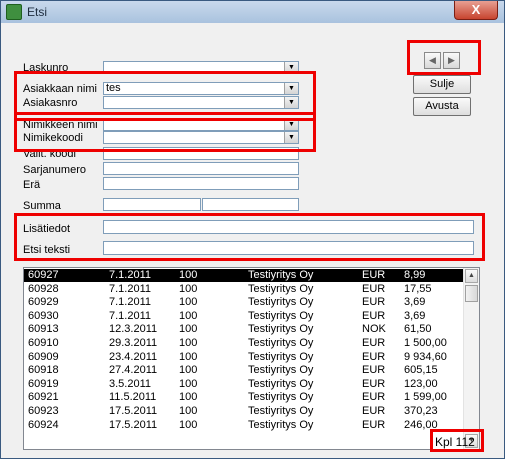 Image resolution: width=505 pixels, height=459 pixels. What do you see at coordinates (43, 315) in the screenshot?
I see `table-cell: 60930` at bounding box center [43, 315].